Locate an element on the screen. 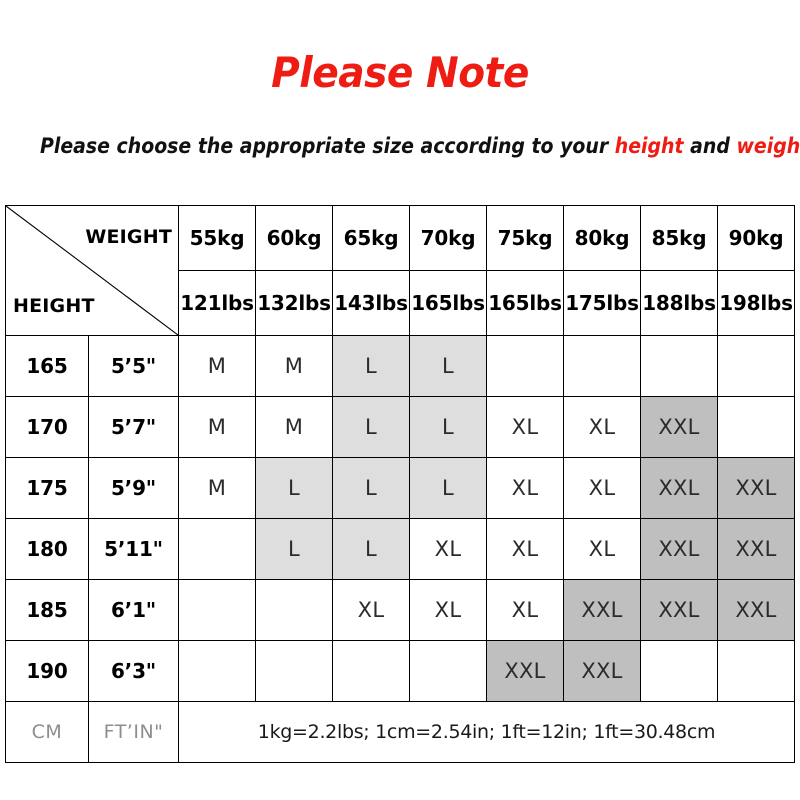 The height and width of the screenshot is (800, 800). weight-kg-header-1: 55kg is located at coordinates (217, 238).